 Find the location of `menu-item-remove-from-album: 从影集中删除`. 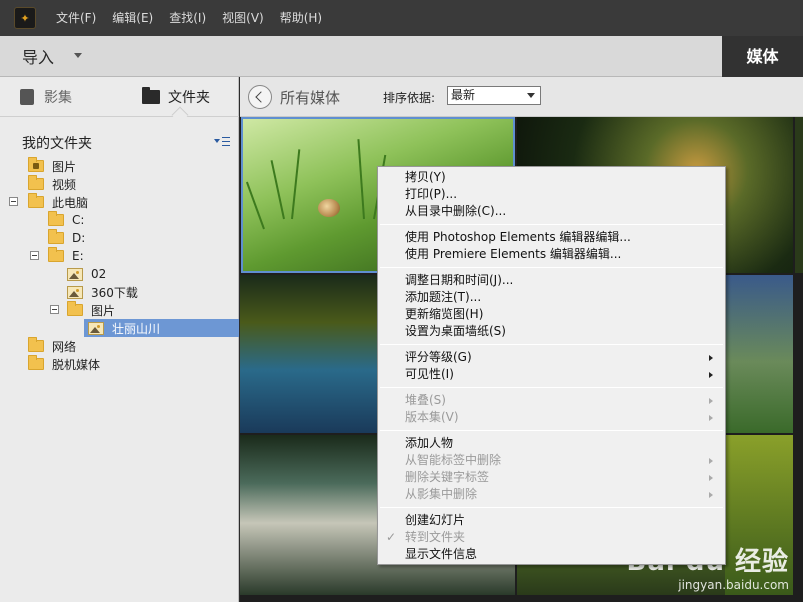

menu-item-remove-from-album: 从影集中删除 is located at coordinates (441, 494).